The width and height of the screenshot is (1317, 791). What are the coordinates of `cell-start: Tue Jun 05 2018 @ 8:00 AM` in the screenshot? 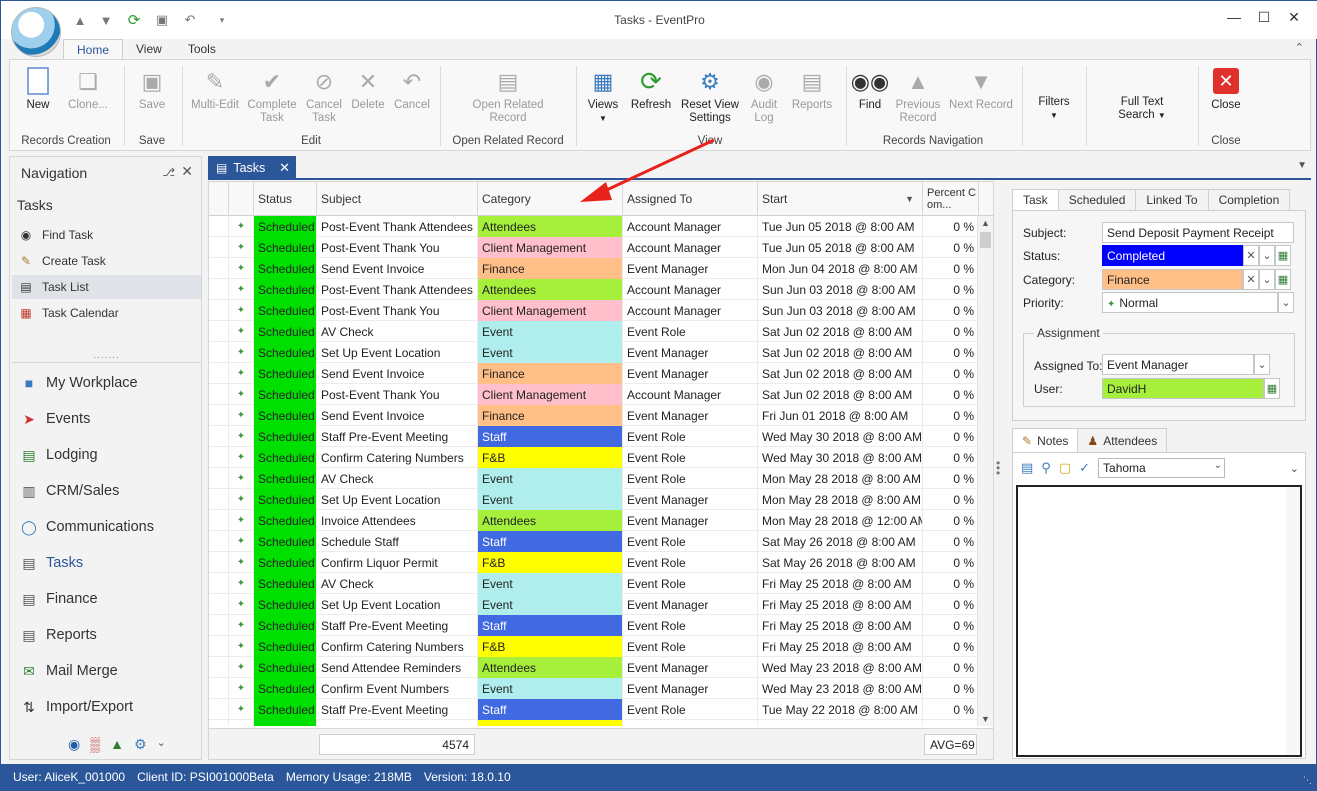 It's located at (840, 226).